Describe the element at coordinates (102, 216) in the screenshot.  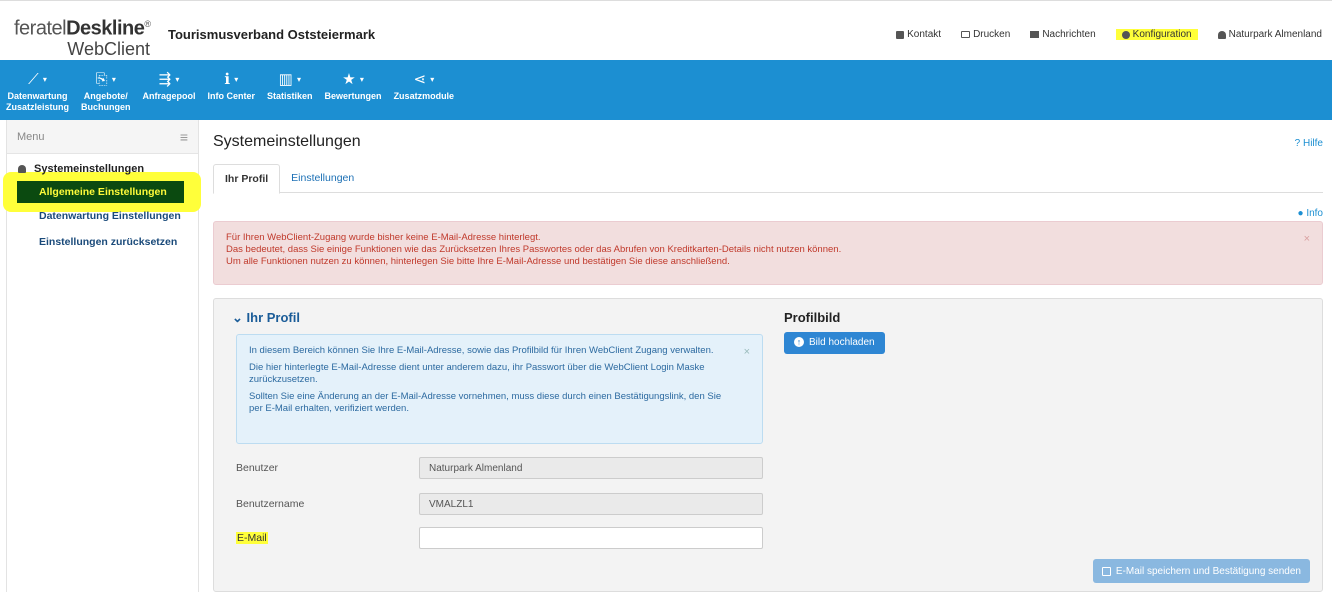
I see `sidebar-item-datenwartung-einstellungen: Datenwartung Einstellungen` at that location.